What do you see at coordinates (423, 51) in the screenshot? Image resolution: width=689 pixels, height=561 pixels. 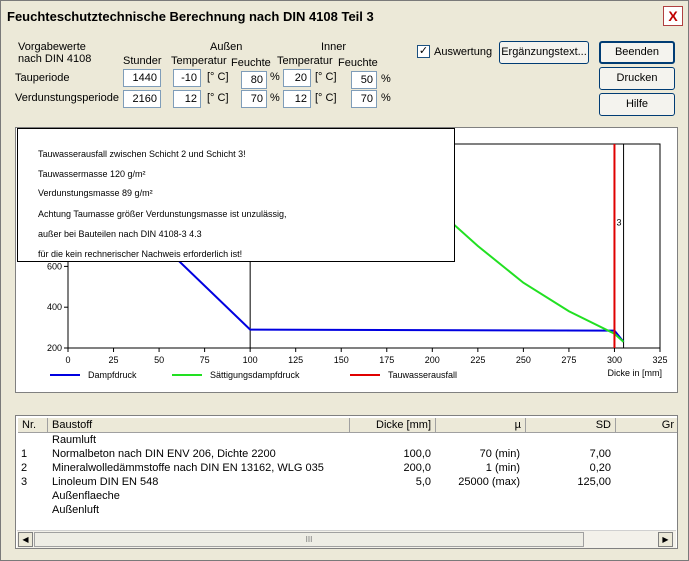 I see `auswertung-checkbox: ✓` at bounding box center [423, 51].